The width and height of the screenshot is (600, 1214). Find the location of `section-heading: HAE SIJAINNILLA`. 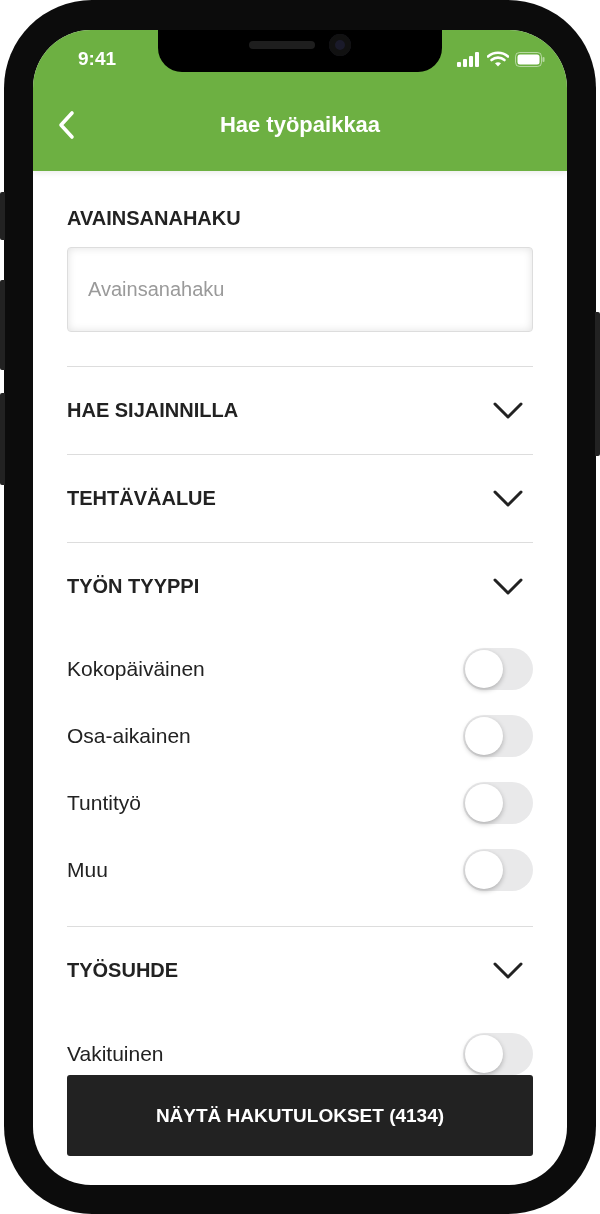

section-heading: HAE SIJAINNILLA is located at coordinates (153, 410).